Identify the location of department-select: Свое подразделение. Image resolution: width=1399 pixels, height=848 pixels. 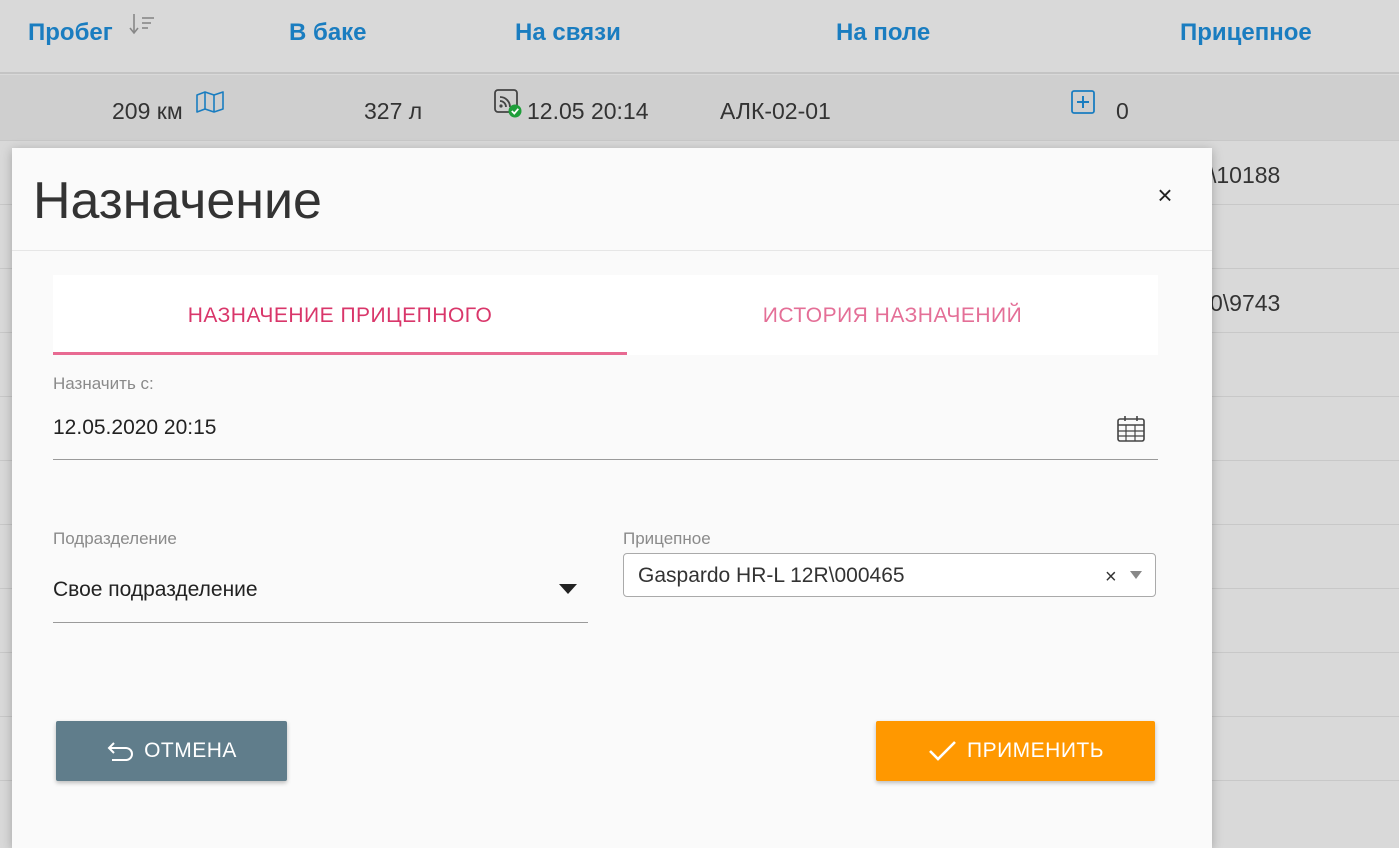
(155, 590).